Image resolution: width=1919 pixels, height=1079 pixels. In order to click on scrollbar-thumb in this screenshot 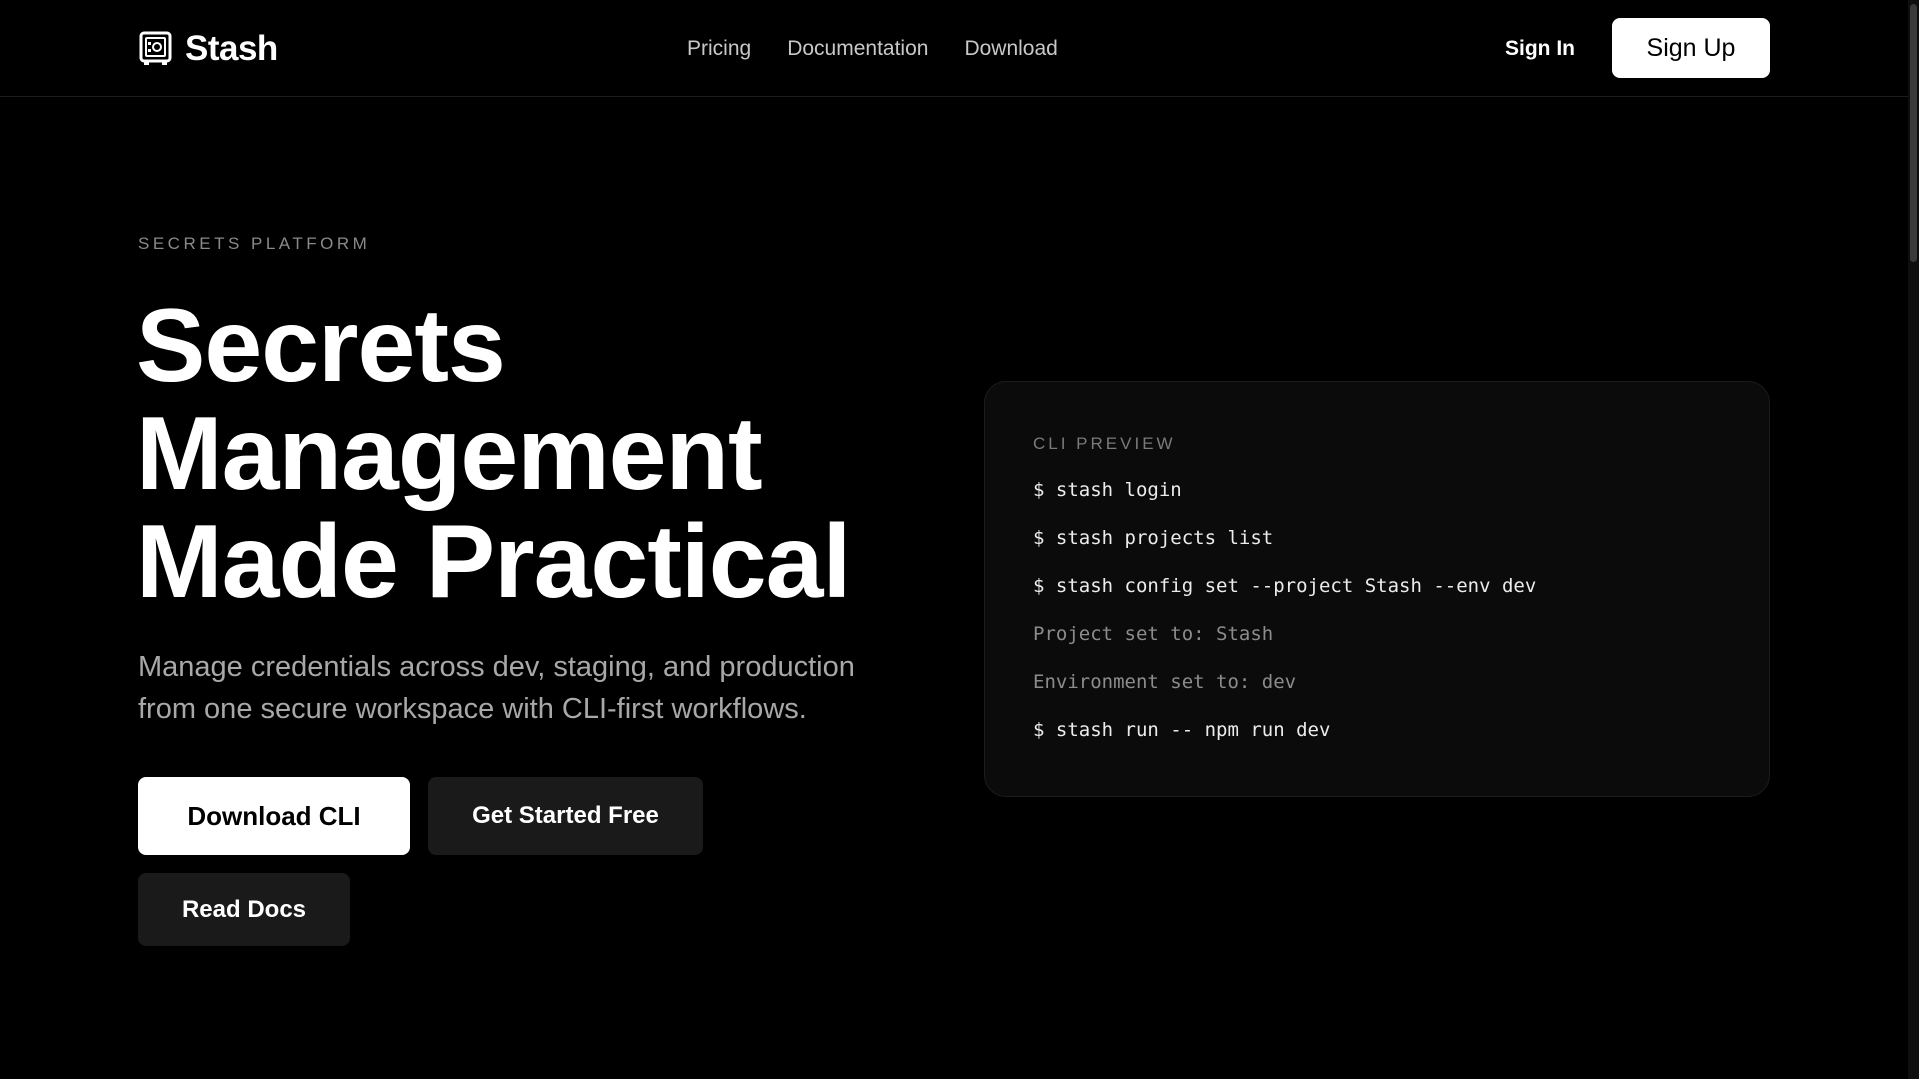, I will do `click(1913, 133)`.